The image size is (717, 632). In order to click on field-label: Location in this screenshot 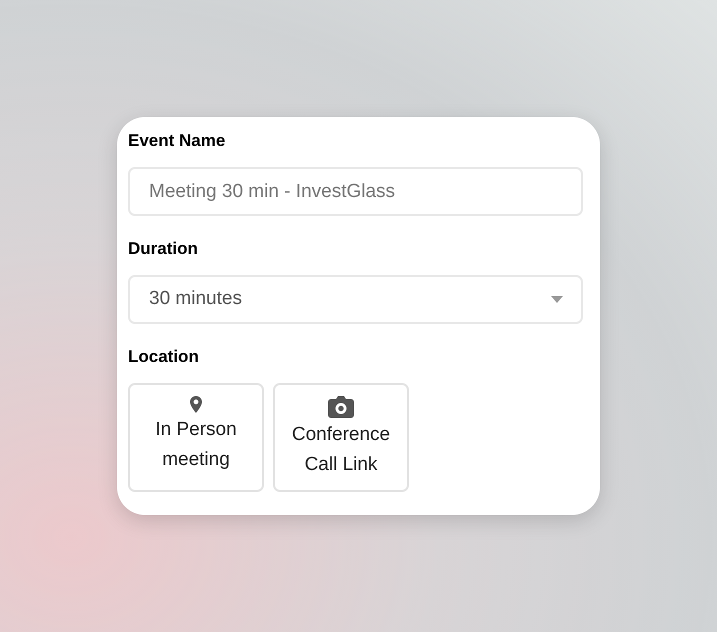, I will do `click(164, 357)`.